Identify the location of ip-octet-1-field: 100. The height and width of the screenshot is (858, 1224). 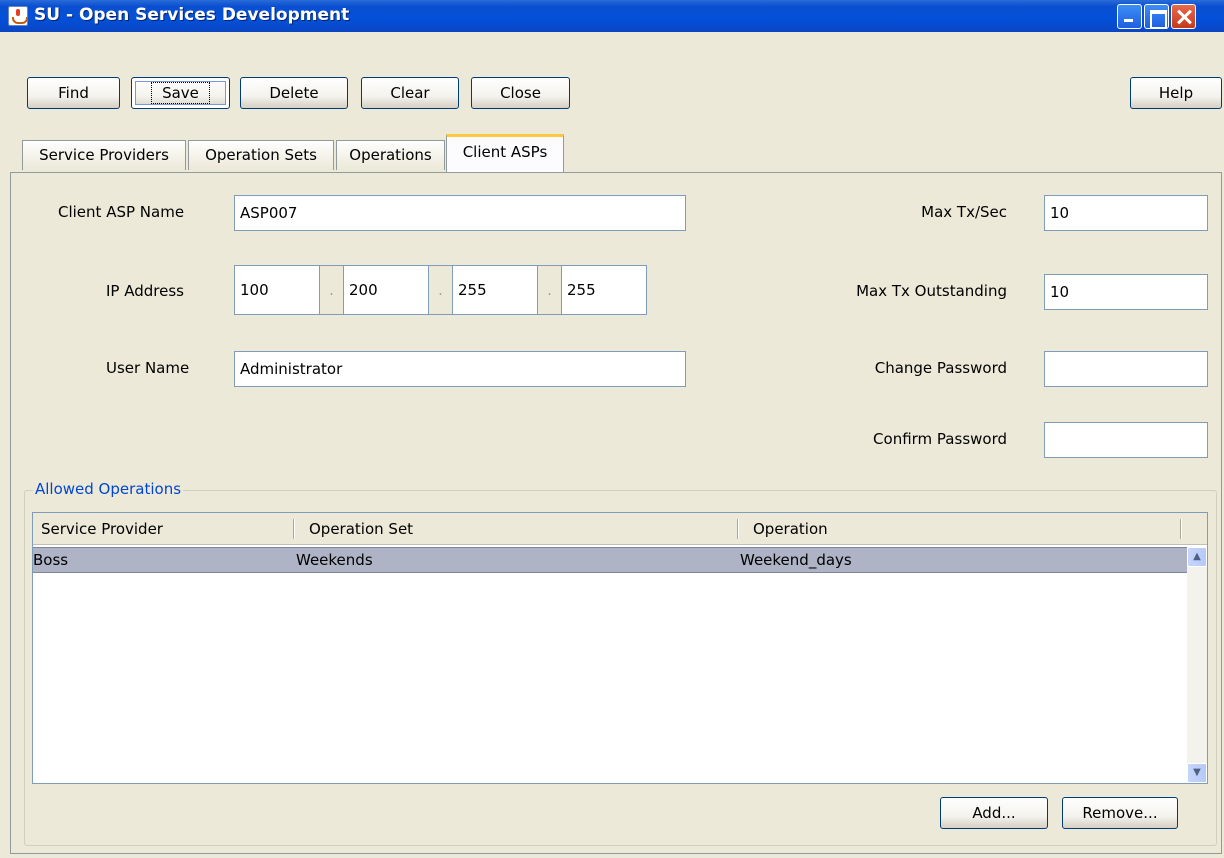
(277, 290).